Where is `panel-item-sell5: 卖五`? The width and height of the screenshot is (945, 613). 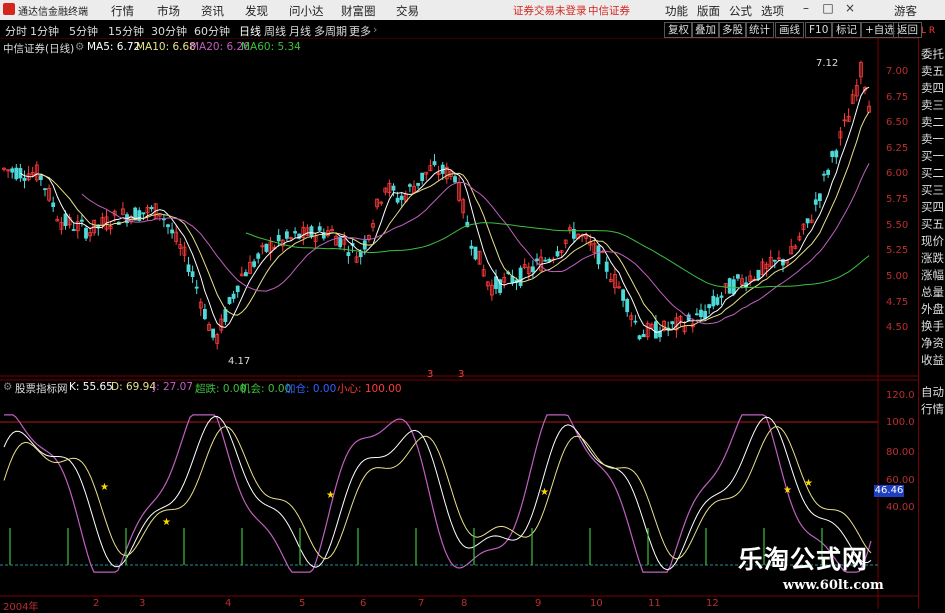
panel-item-sell5: 卖五 is located at coordinates (932, 71).